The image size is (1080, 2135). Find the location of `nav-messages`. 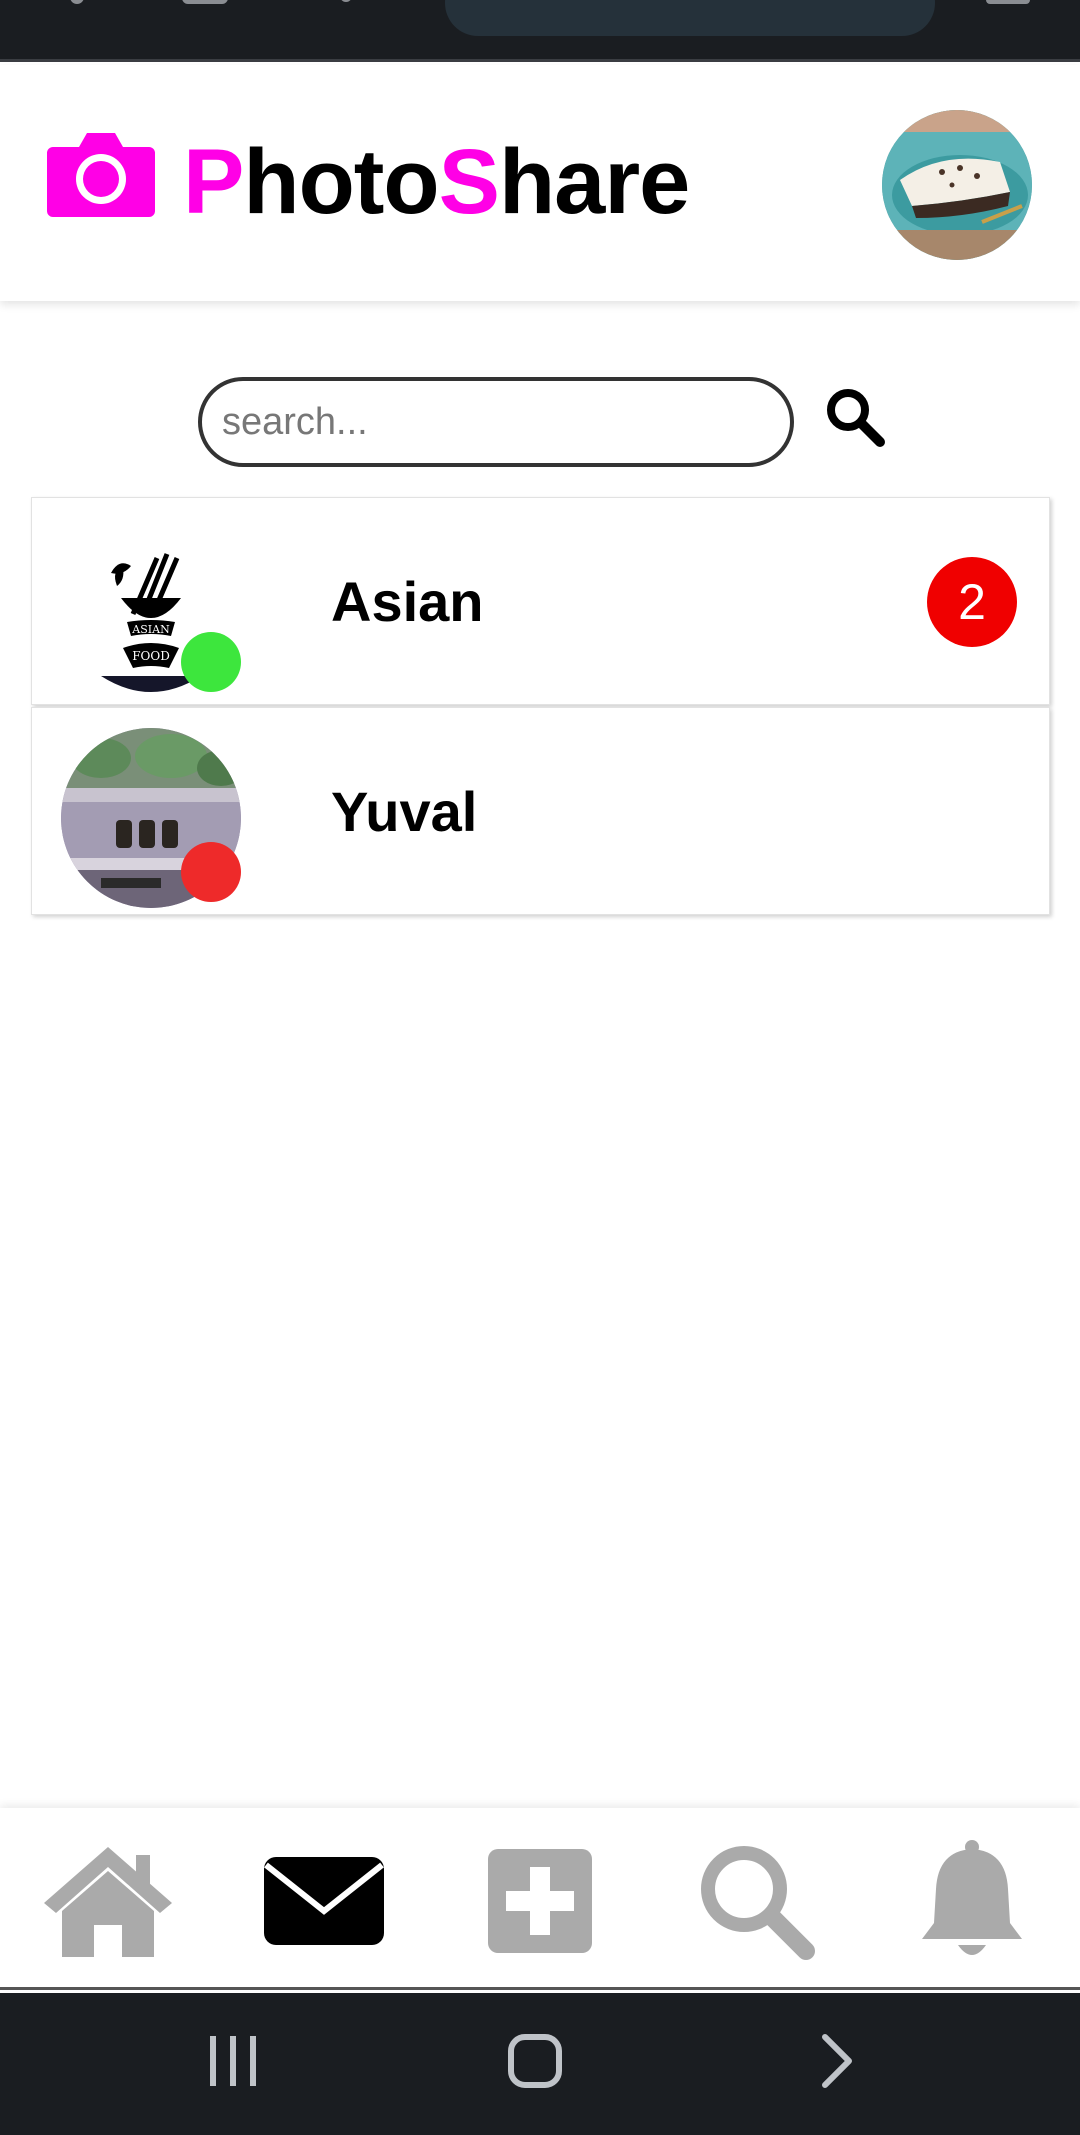

nav-messages is located at coordinates (324, 1903).